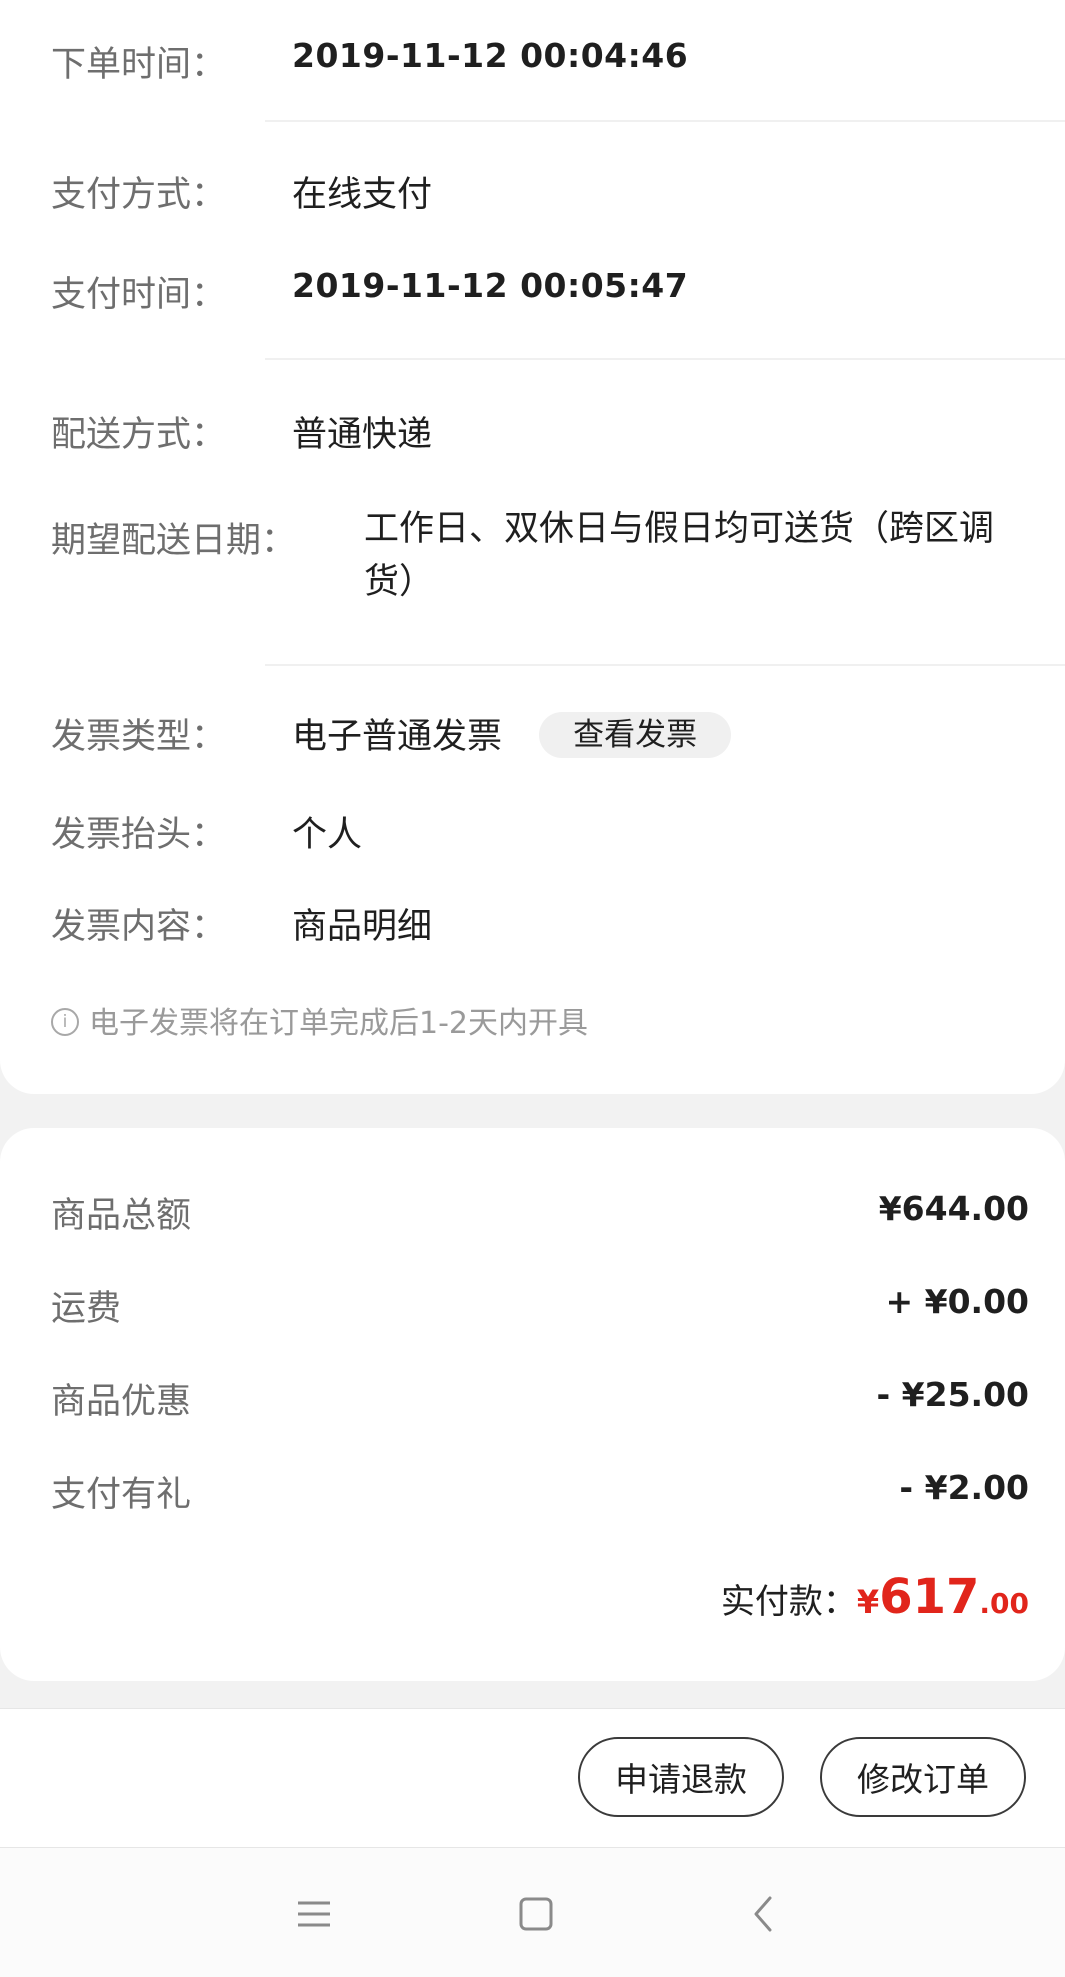 This screenshot has width=1065, height=1977. Describe the element at coordinates (139, 195) in the screenshot. I see `pay-method-label: 支付方式：` at that location.